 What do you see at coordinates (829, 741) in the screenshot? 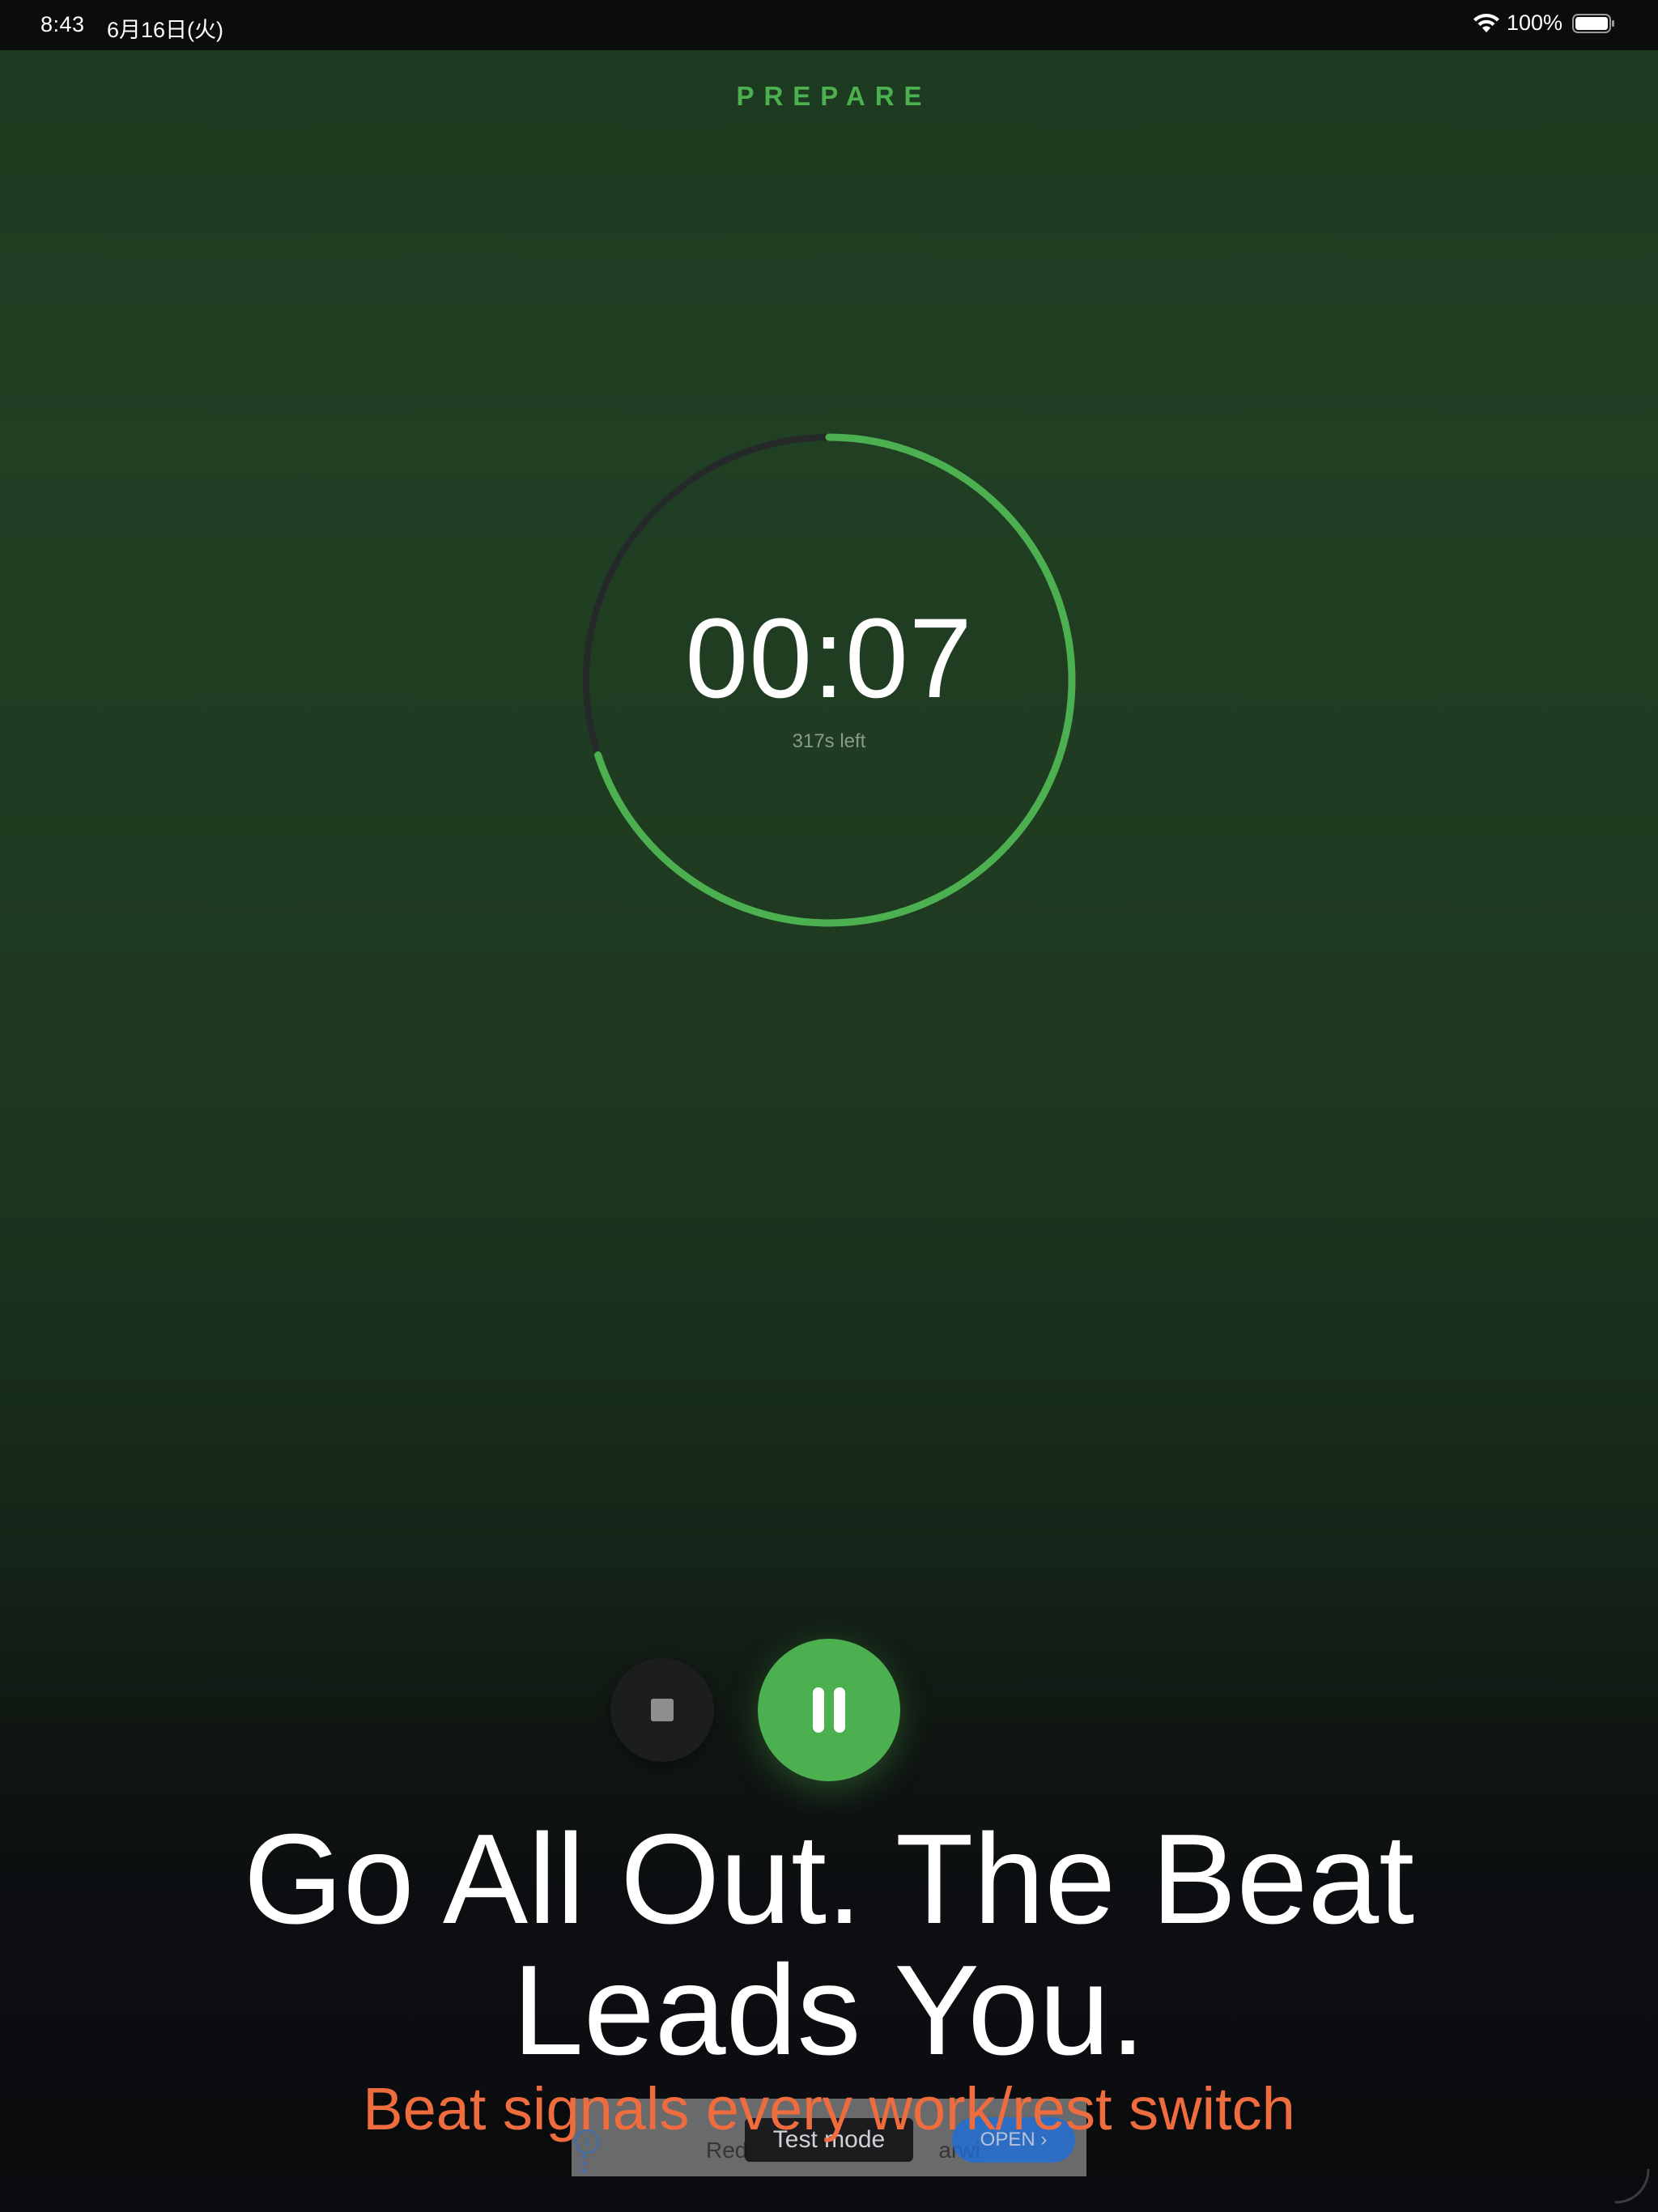
I see `remaining-time-label: 317s left` at bounding box center [829, 741].